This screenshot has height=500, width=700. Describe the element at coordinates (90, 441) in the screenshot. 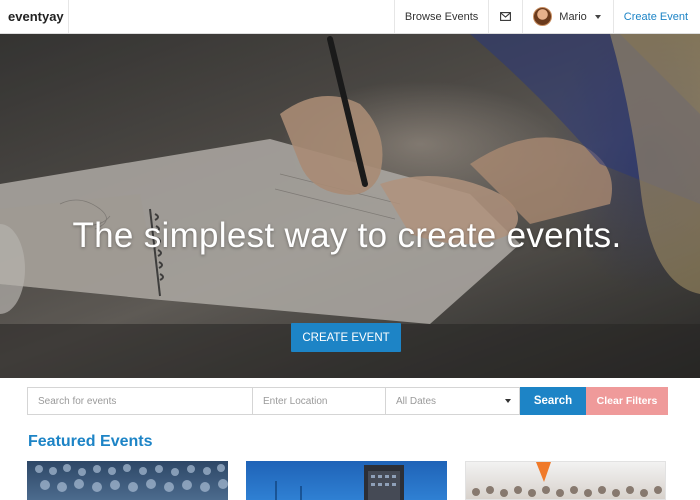

I see `featured-events-heading: Featured Events` at that location.